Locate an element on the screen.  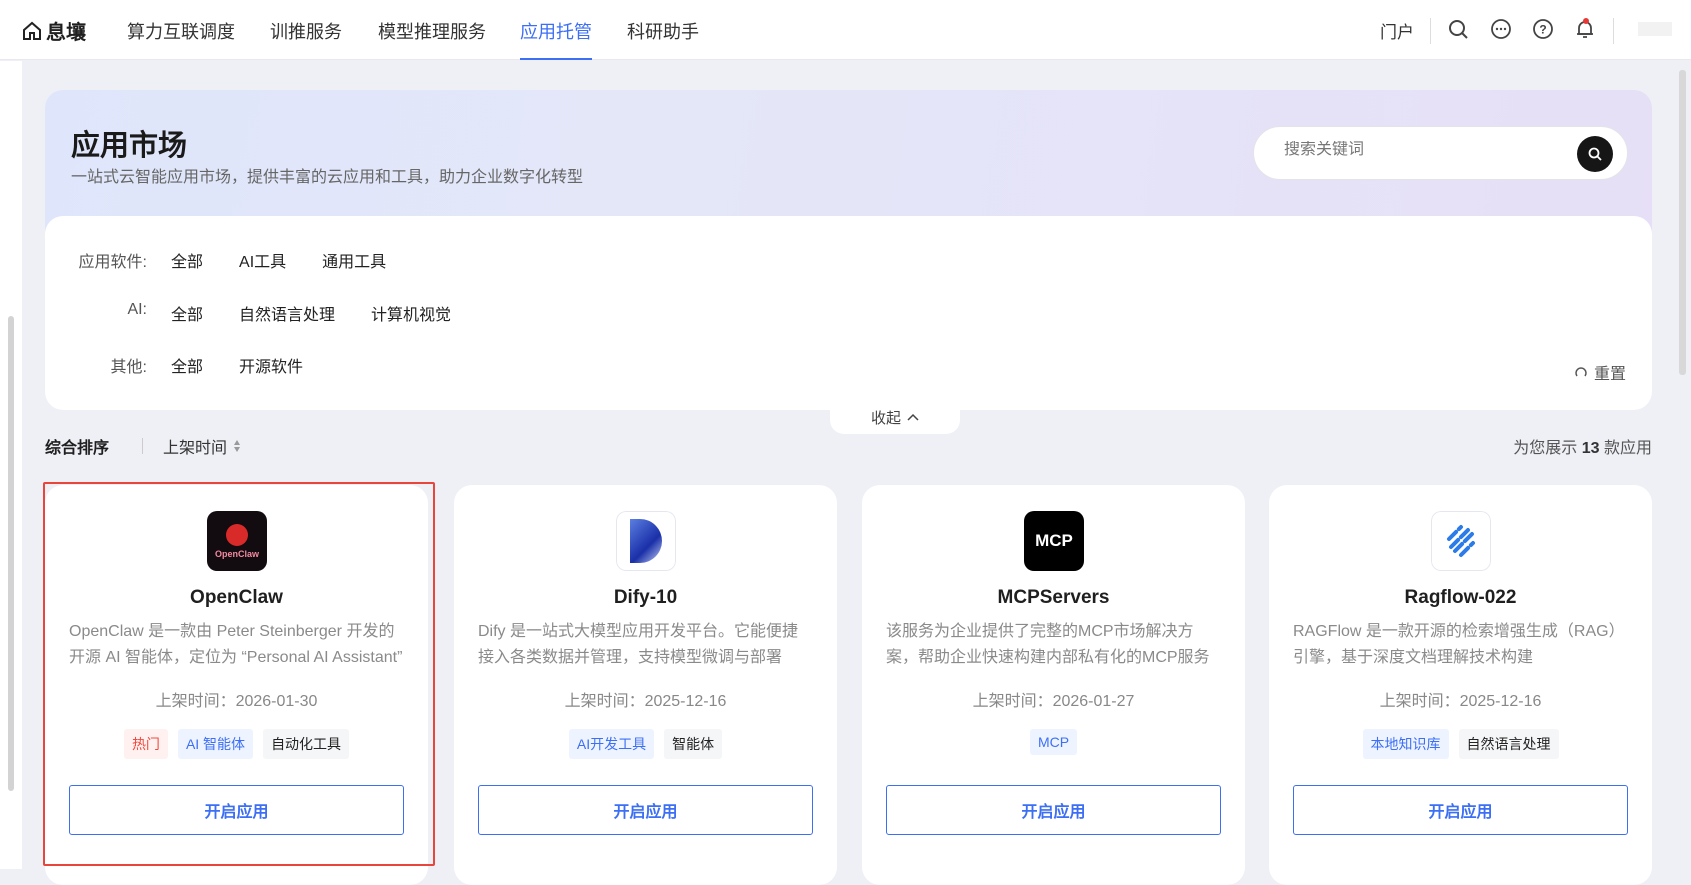
app-name: MCPServers is located at coordinates (1053, 597).